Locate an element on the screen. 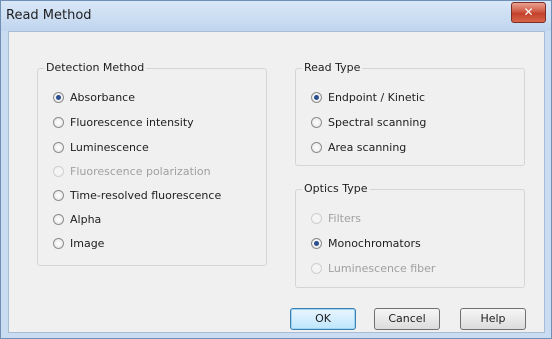  close-button: ✕ is located at coordinates (528, 12).